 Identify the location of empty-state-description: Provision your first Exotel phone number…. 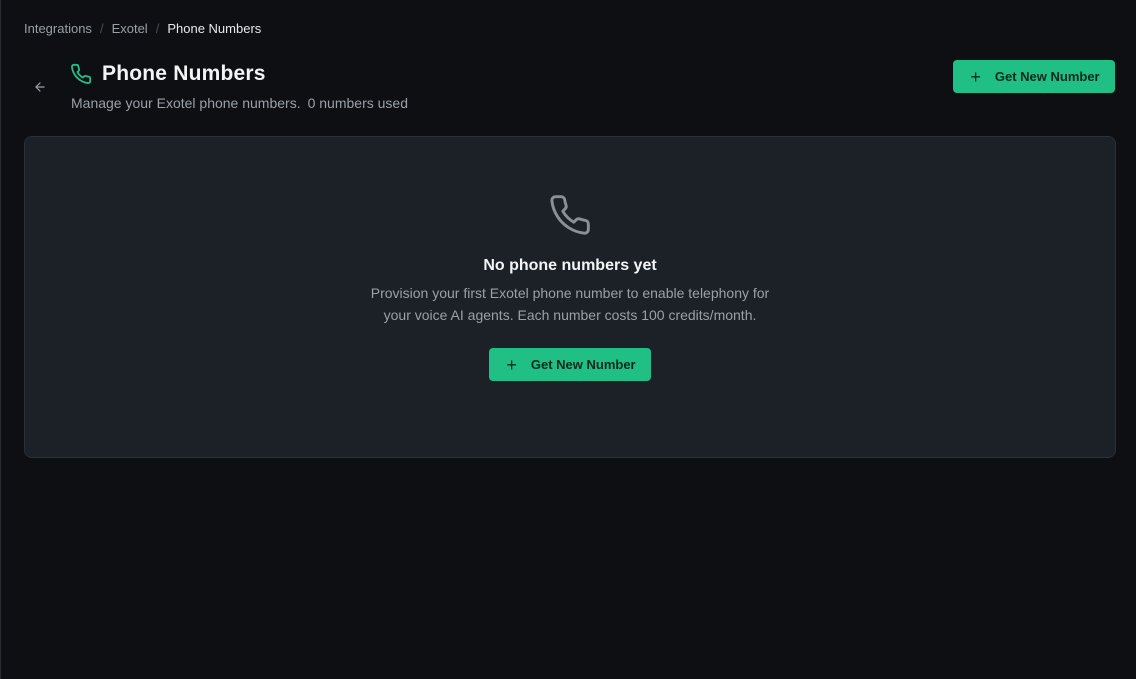
(570, 304).